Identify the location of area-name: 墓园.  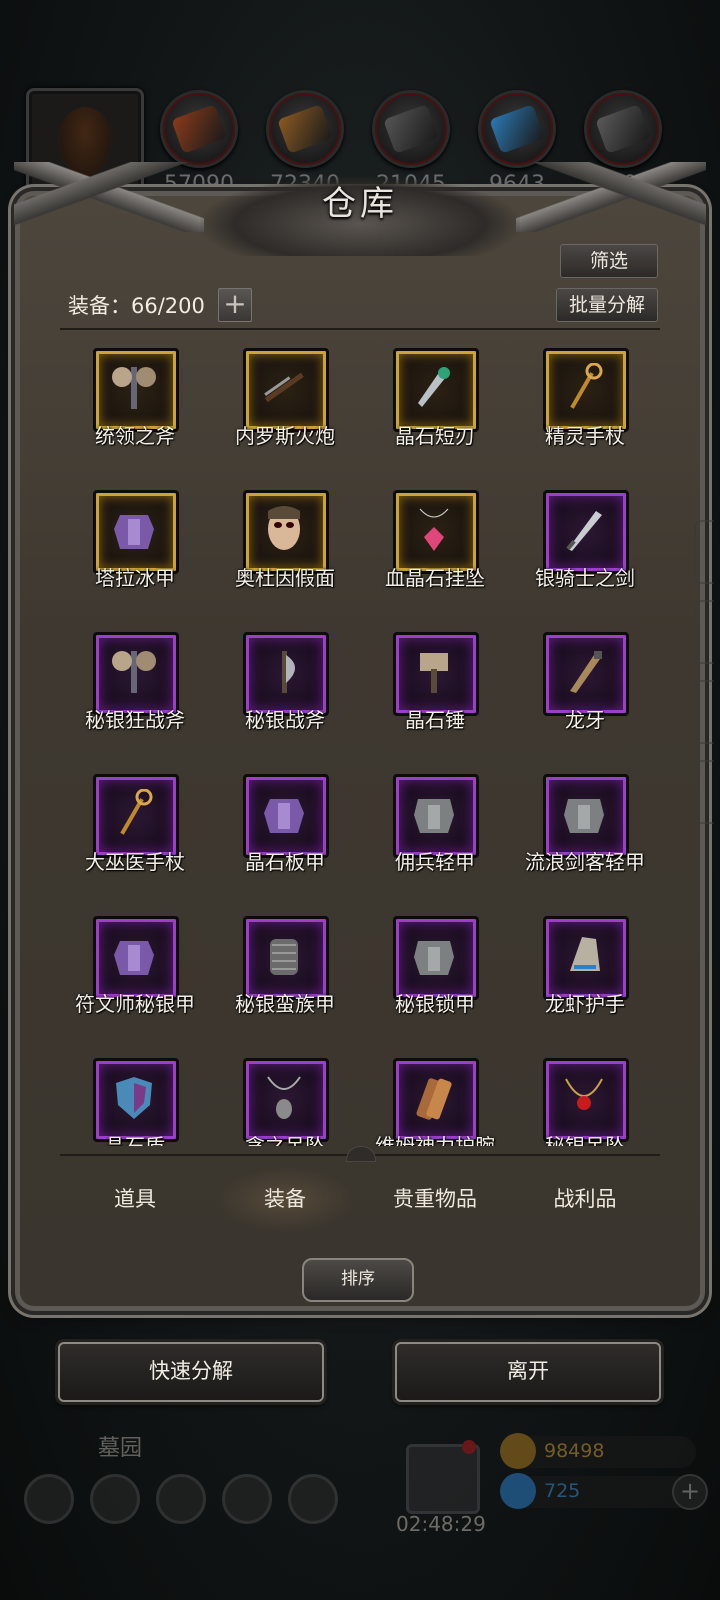
(120, 1448).